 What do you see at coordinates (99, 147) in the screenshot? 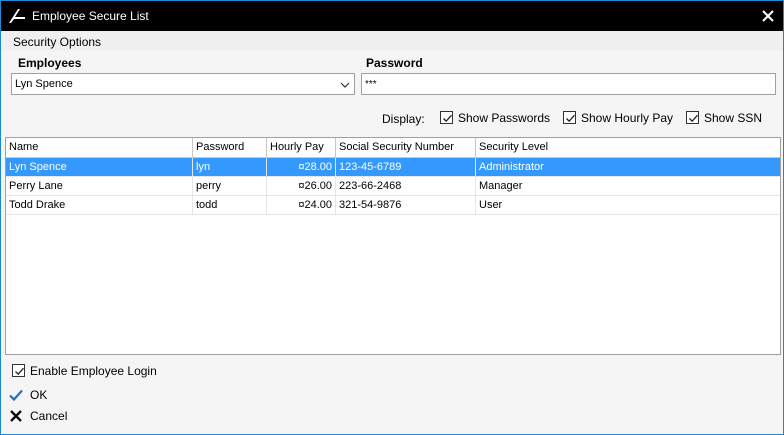
I see `column-header-name: Name` at bounding box center [99, 147].